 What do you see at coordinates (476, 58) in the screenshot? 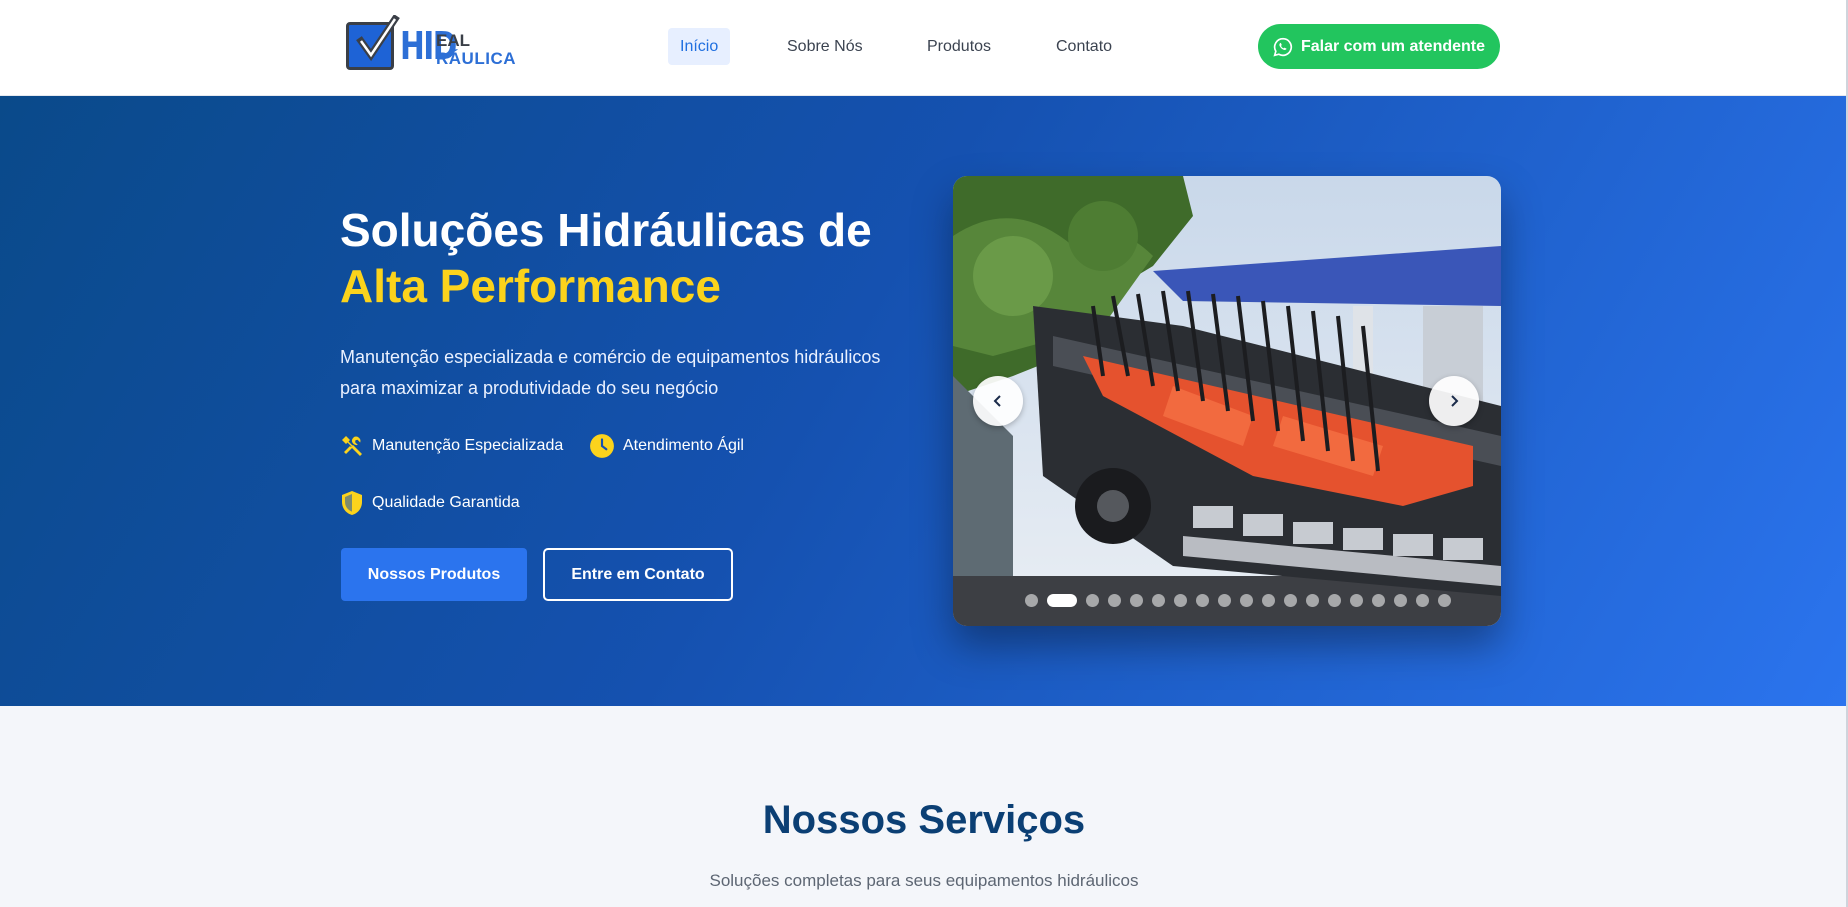
I see `logo-text-raulica: RÁULICA` at bounding box center [476, 58].